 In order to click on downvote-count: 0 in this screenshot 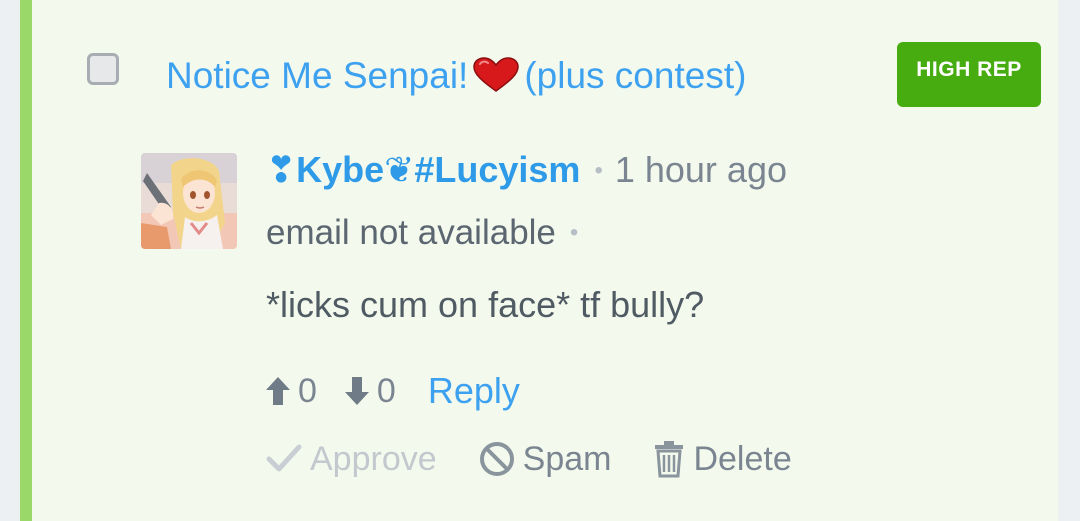, I will do `click(386, 390)`.